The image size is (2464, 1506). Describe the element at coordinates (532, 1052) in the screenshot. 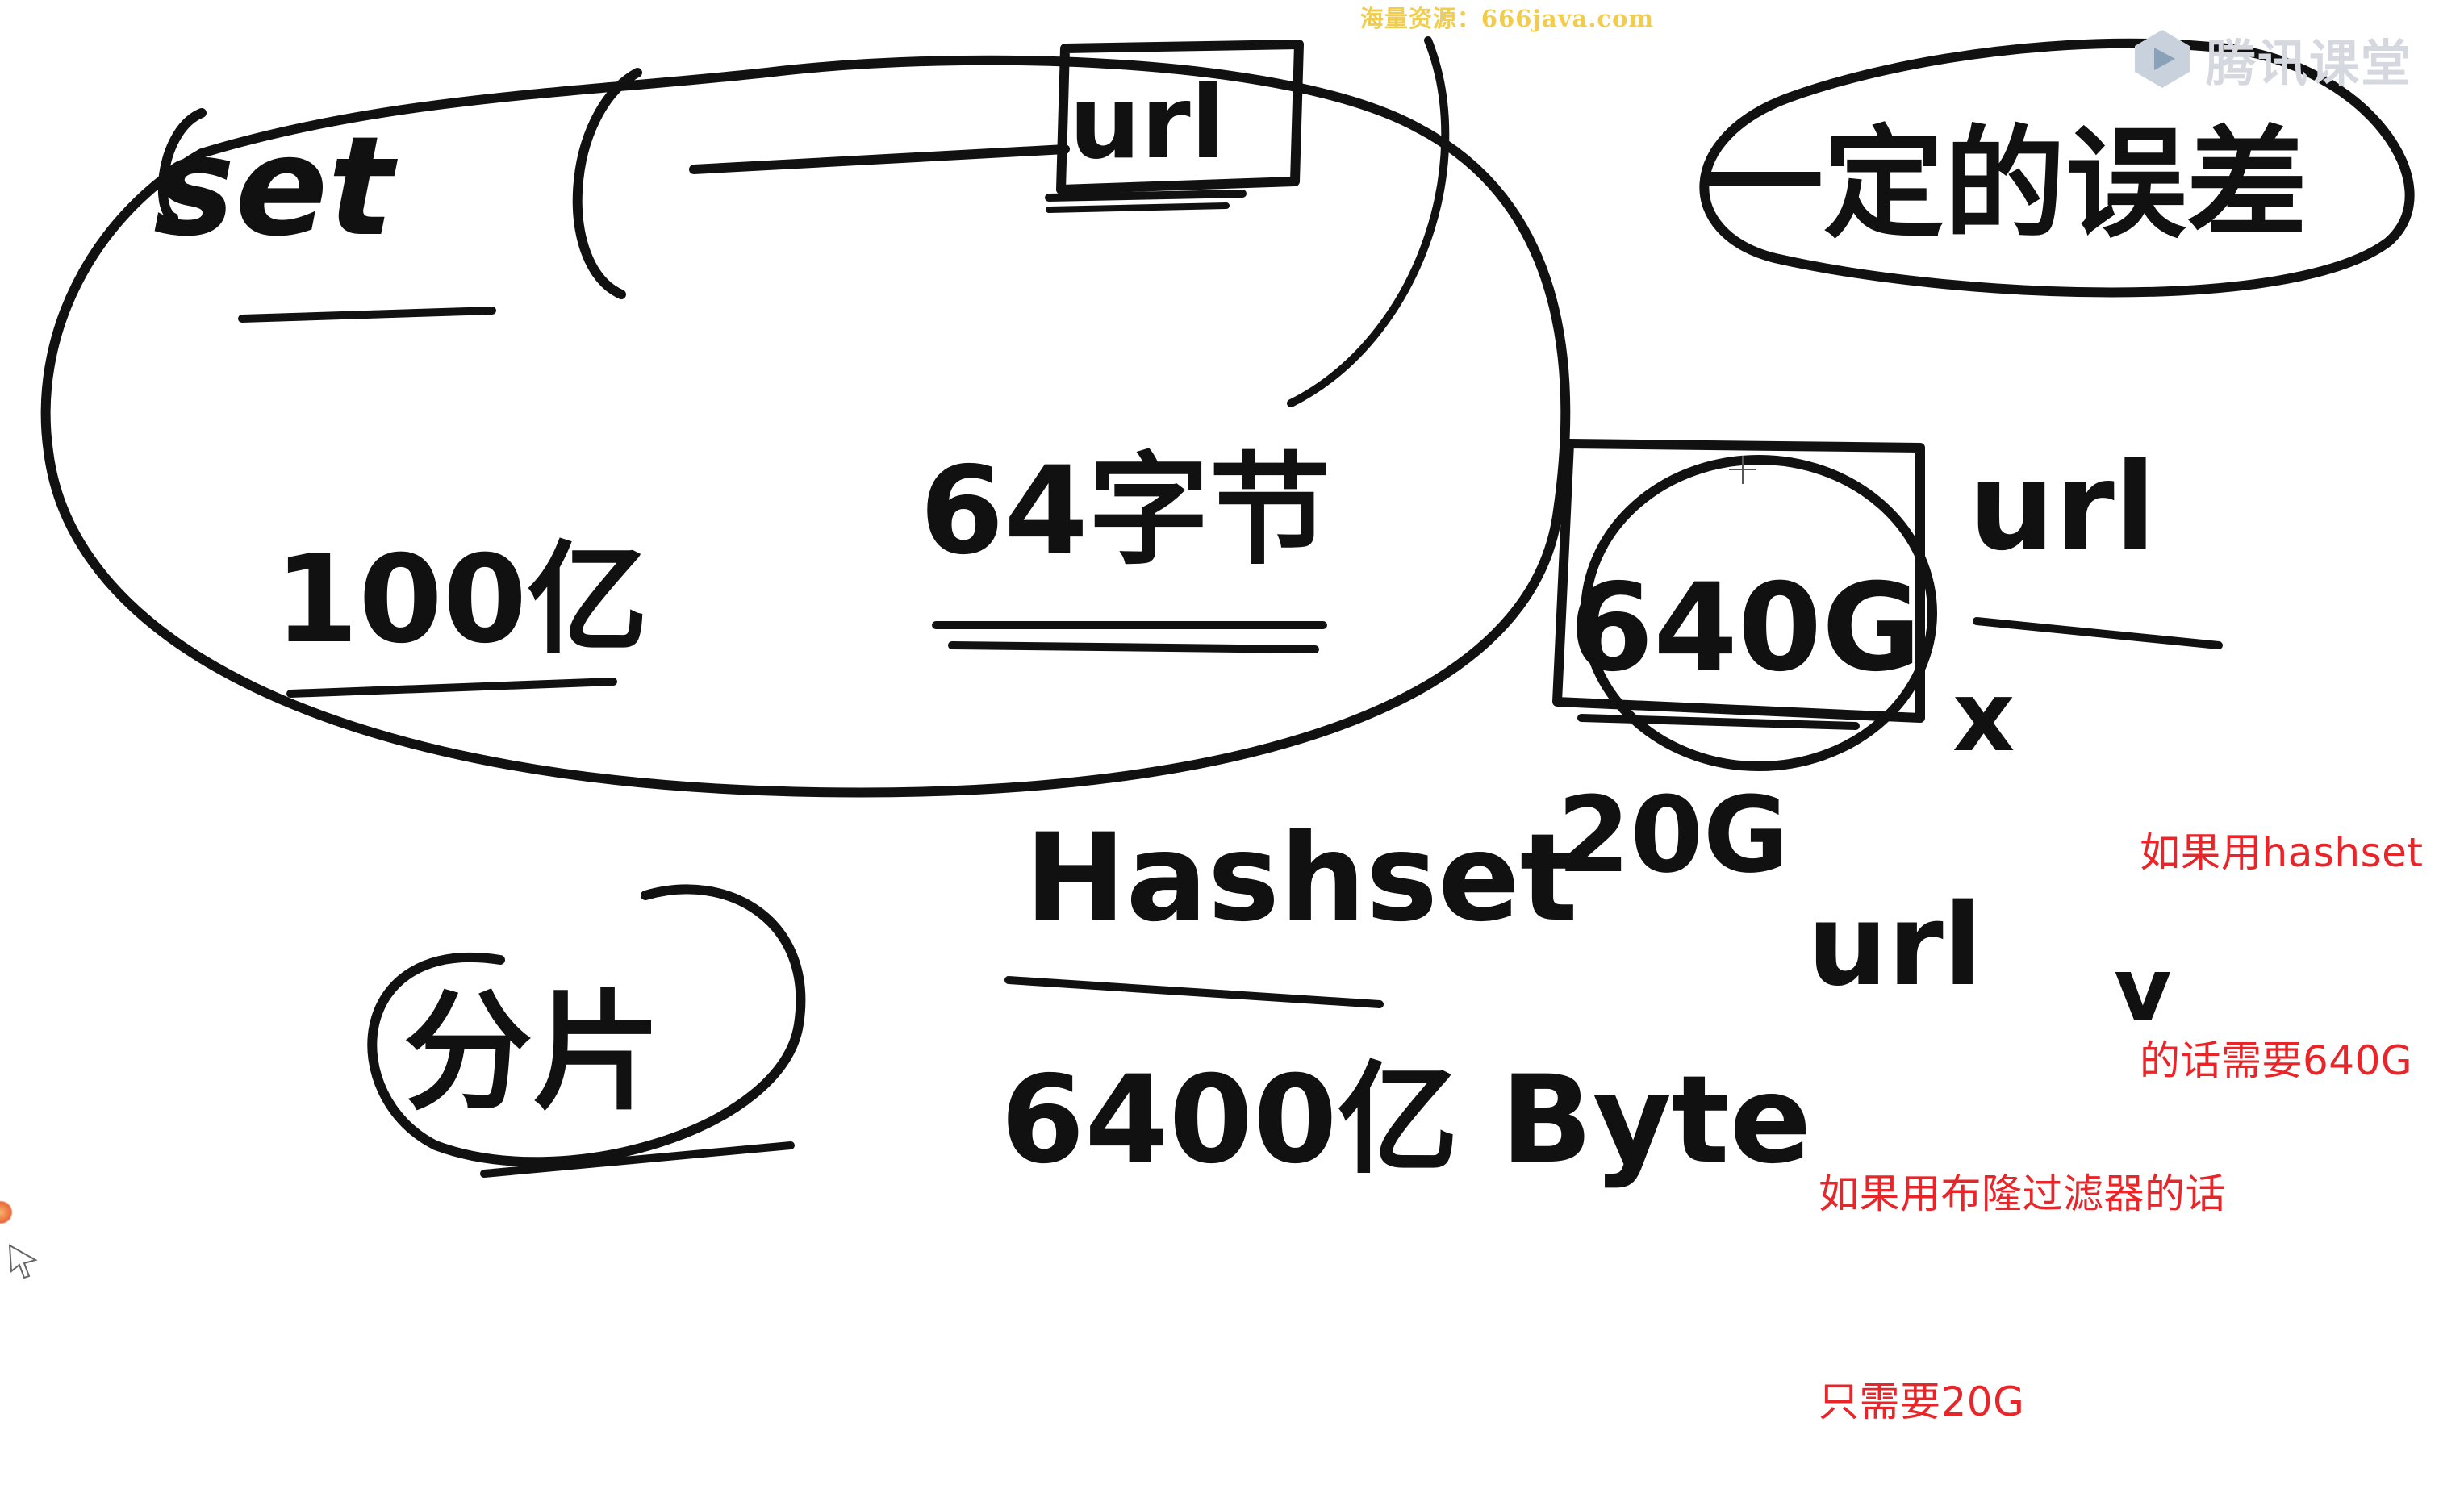

I see `split-text: 分片` at that location.